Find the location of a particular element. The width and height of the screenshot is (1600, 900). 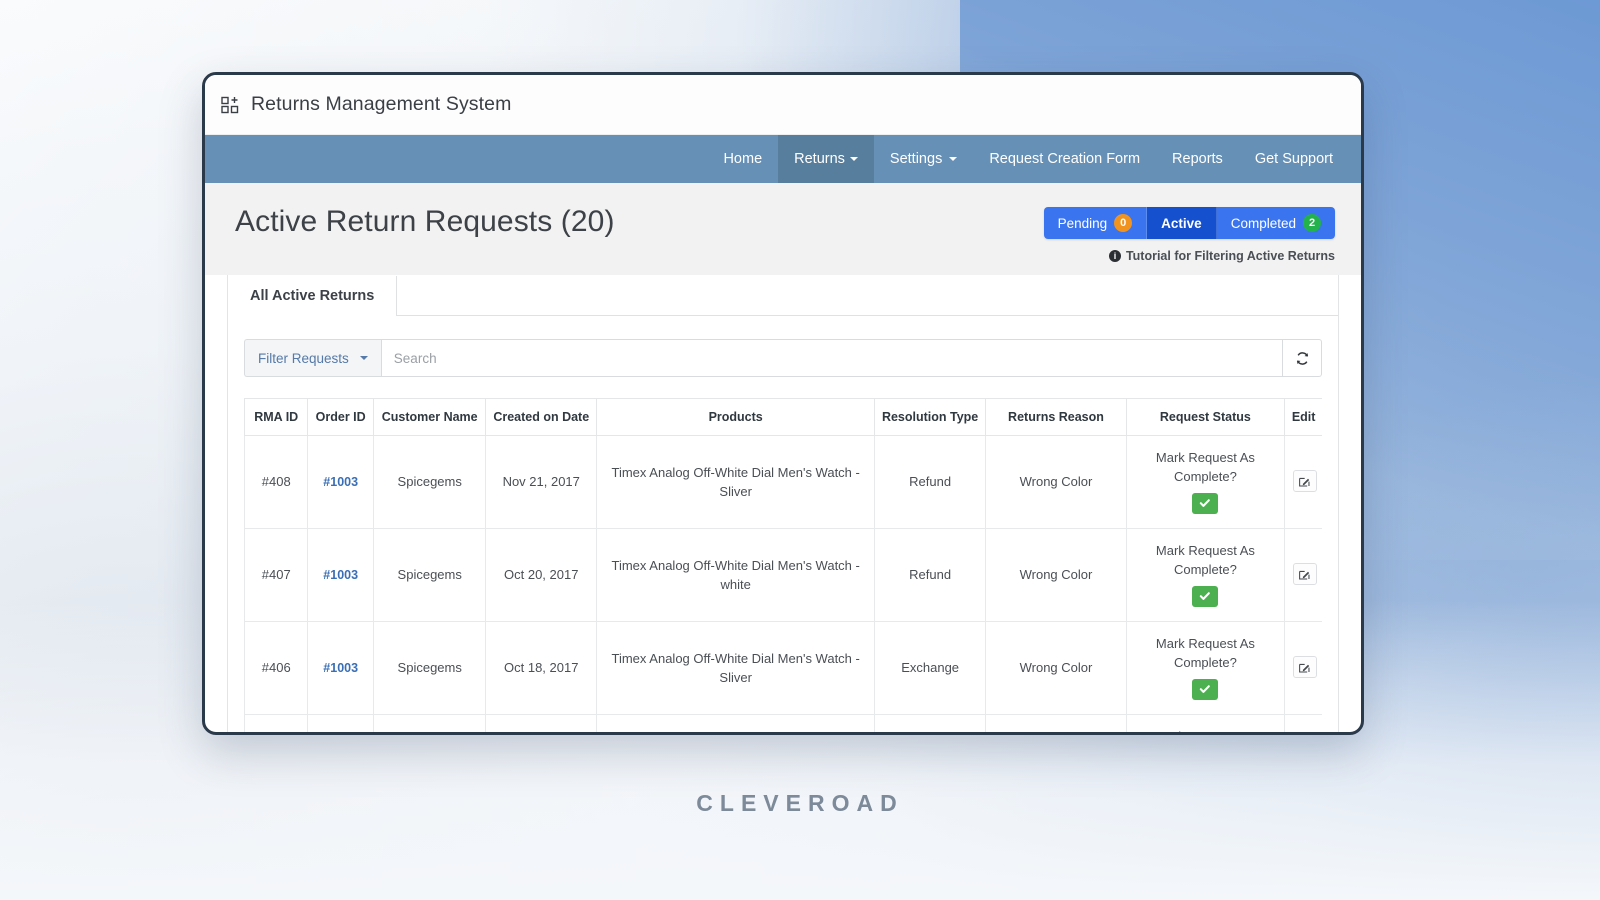

nav-item-home: Home is located at coordinates (742, 159).